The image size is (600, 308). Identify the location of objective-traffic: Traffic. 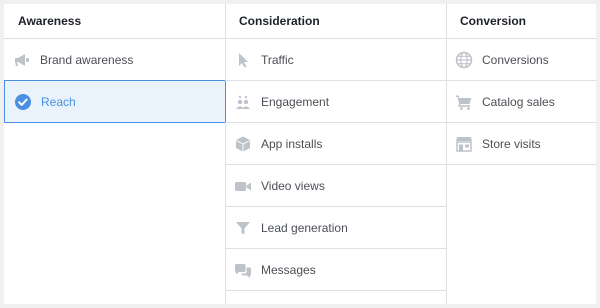
(335, 60).